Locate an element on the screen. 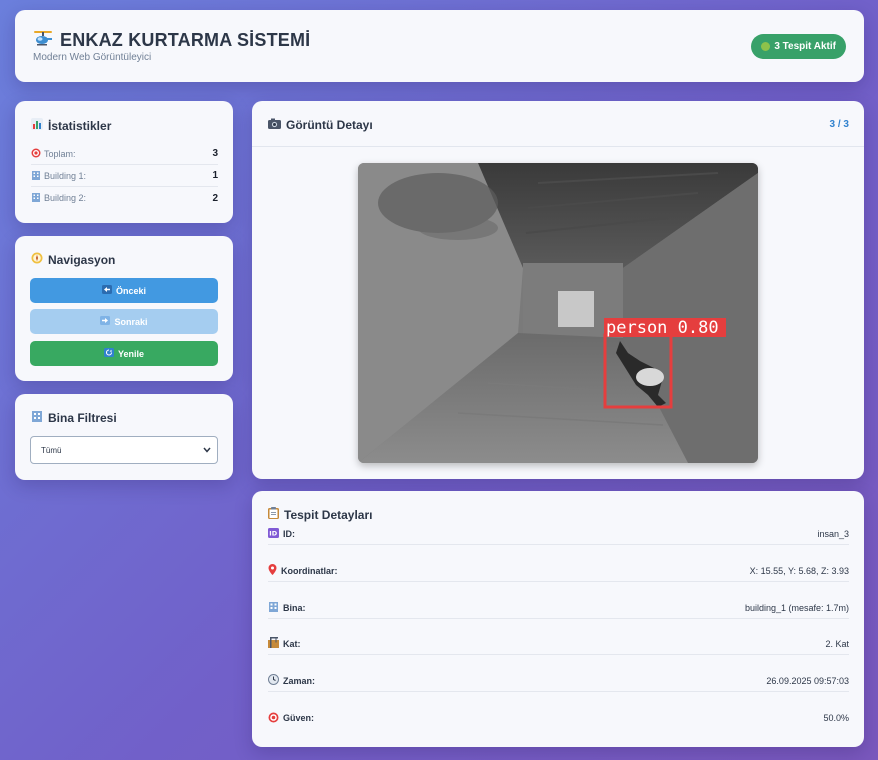  compass-icon is located at coordinates (37, 259).